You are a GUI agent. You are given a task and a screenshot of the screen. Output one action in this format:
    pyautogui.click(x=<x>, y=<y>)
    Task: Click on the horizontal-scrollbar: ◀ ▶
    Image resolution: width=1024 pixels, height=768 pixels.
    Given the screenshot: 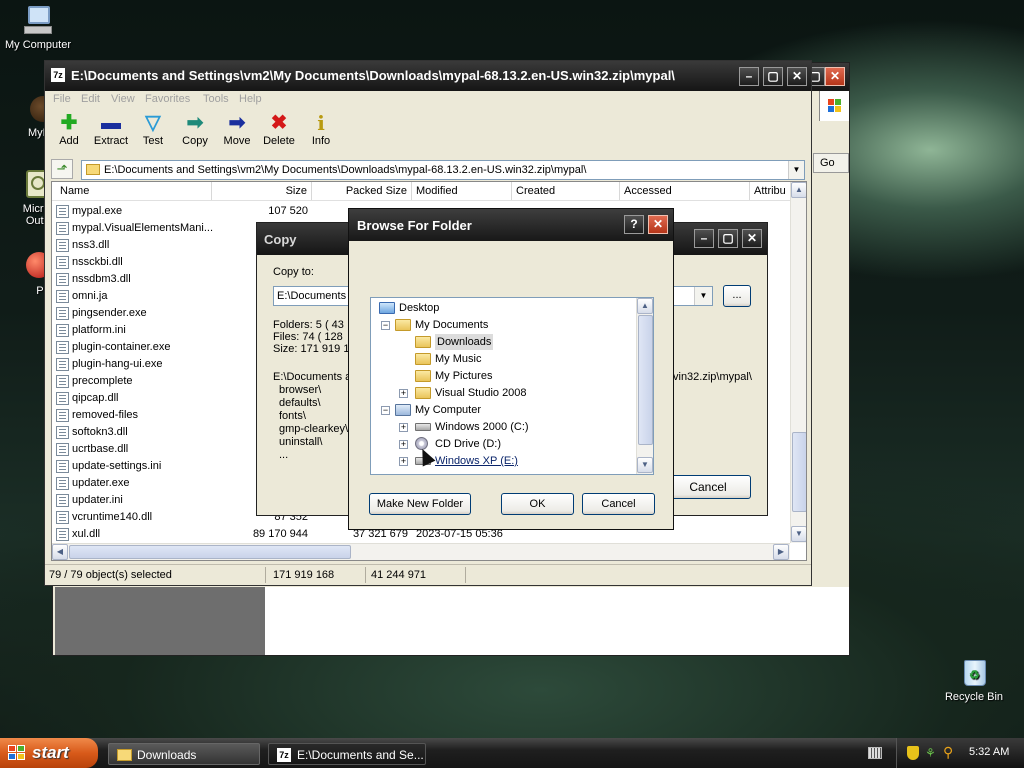 What is the action you would take?
    pyautogui.click(x=421, y=551)
    